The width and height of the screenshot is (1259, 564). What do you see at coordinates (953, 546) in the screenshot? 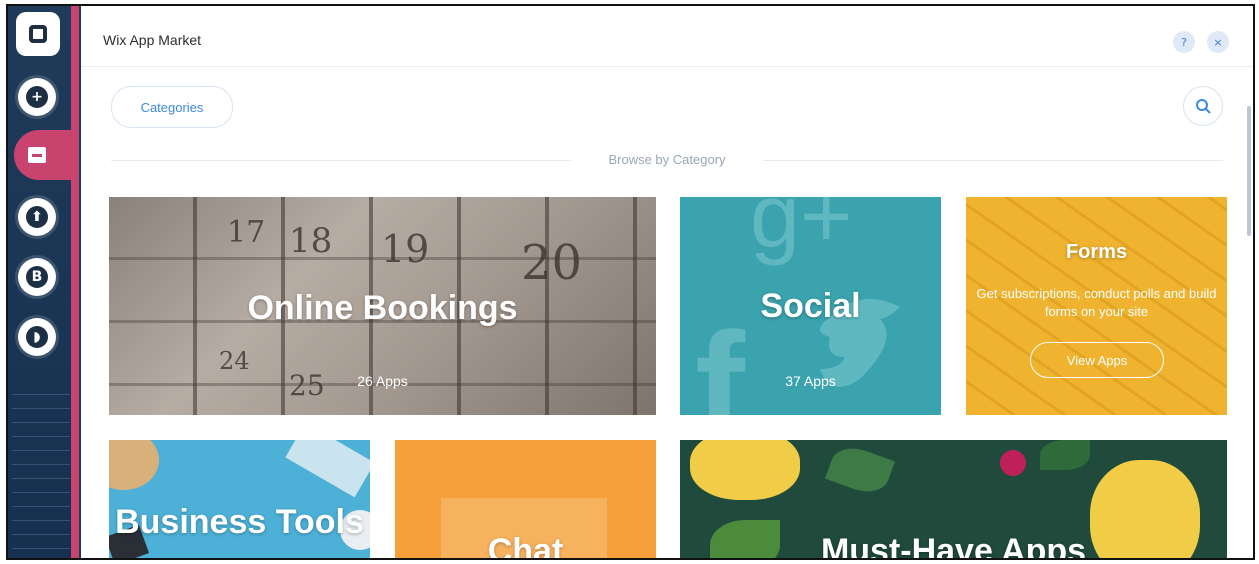
I see `category-title: Must-Have Apps` at bounding box center [953, 546].